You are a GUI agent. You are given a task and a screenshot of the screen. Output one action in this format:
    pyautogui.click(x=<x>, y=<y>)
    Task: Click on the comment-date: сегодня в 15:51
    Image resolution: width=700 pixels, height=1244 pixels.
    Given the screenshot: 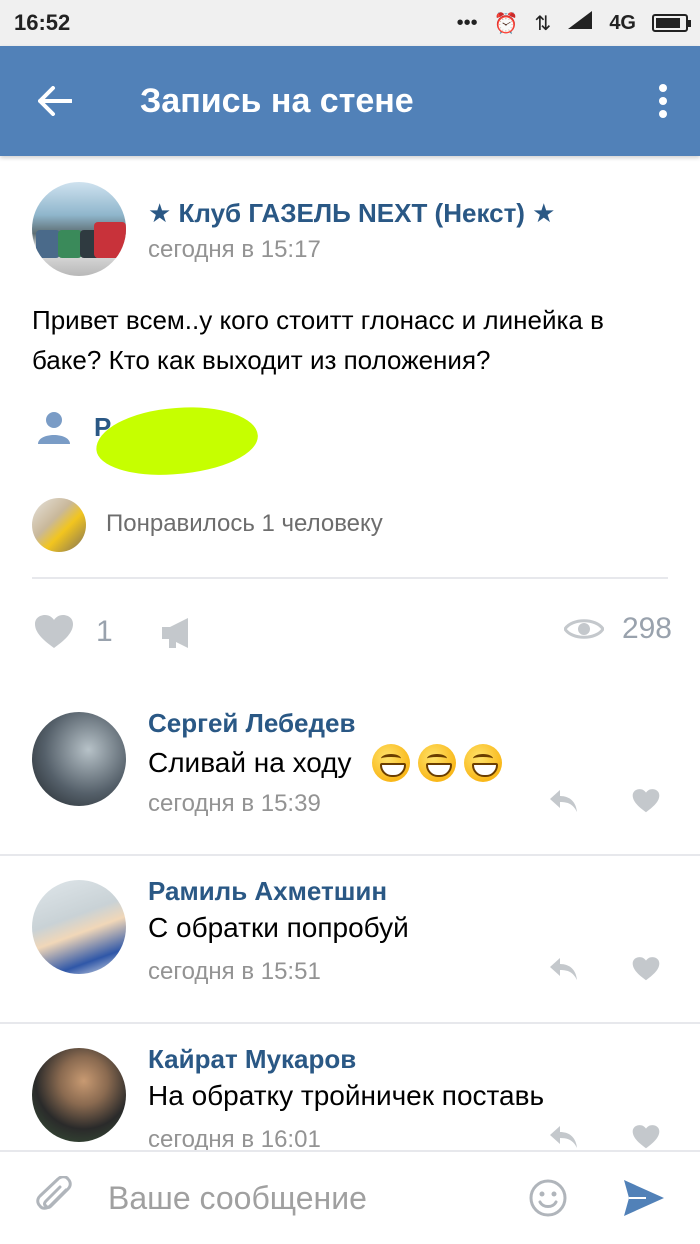 What is the action you would take?
    pyautogui.click(x=234, y=971)
    